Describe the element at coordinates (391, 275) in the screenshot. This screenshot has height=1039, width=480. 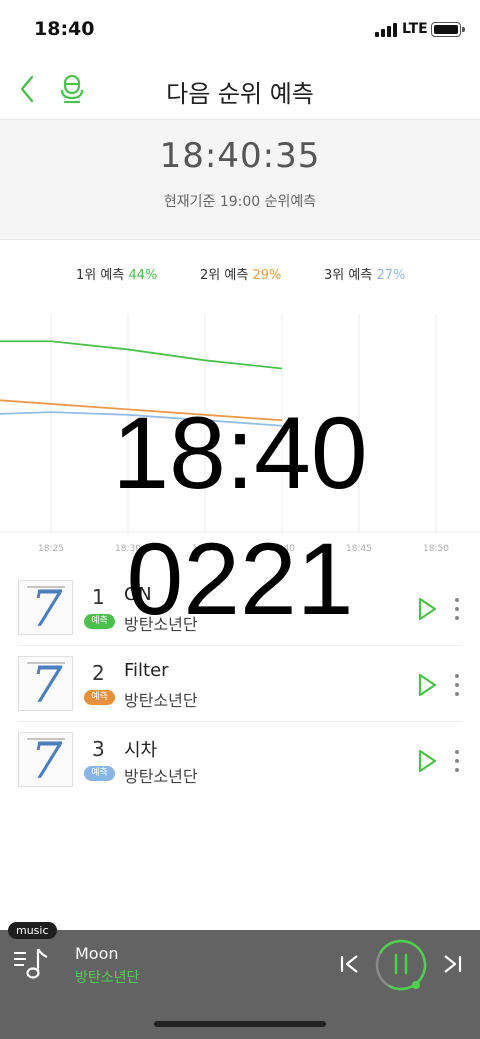
I see `legend-percent: 27%` at that location.